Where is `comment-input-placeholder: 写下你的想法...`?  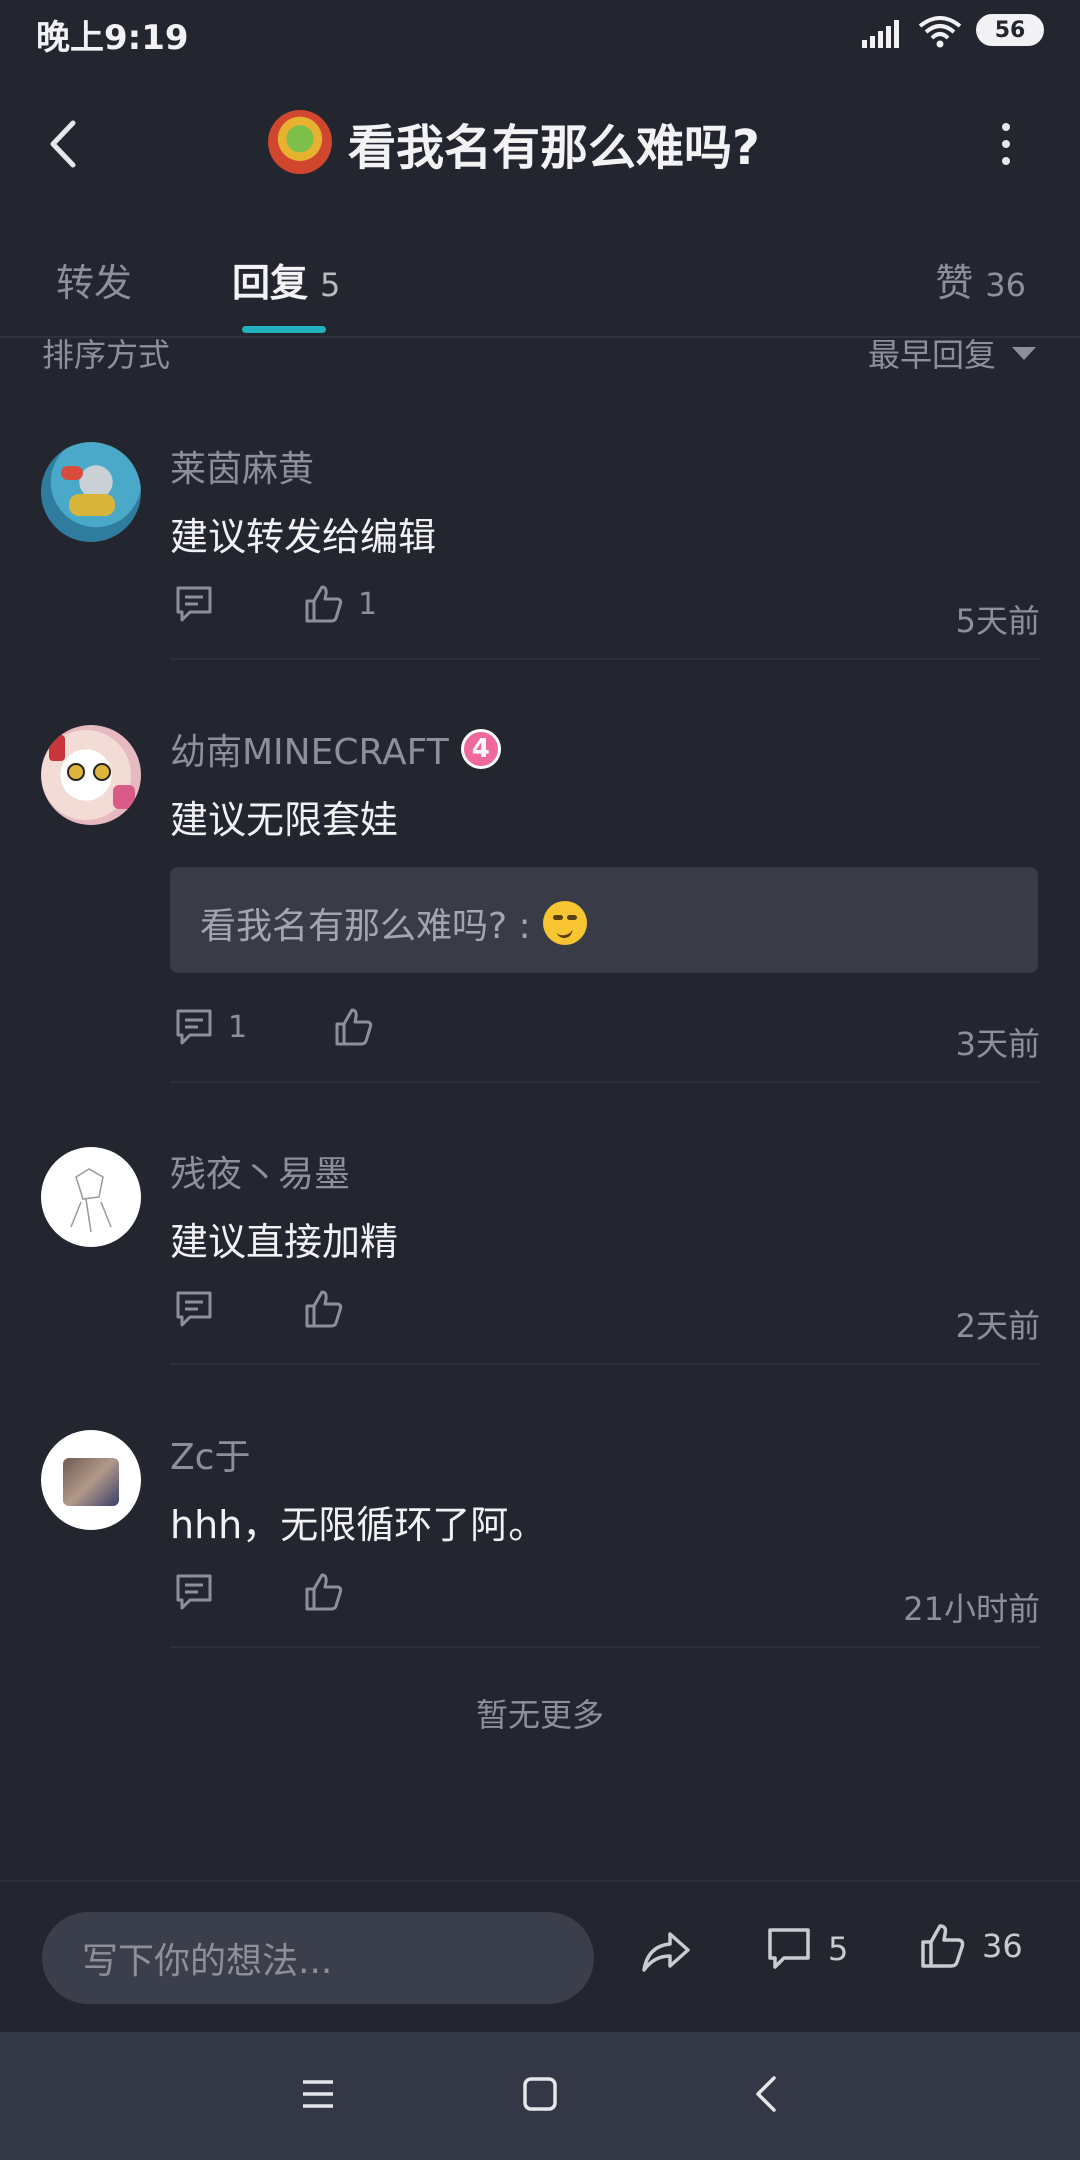 comment-input-placeholder: 写下你的想法... is located at coordinates (207, 1961).